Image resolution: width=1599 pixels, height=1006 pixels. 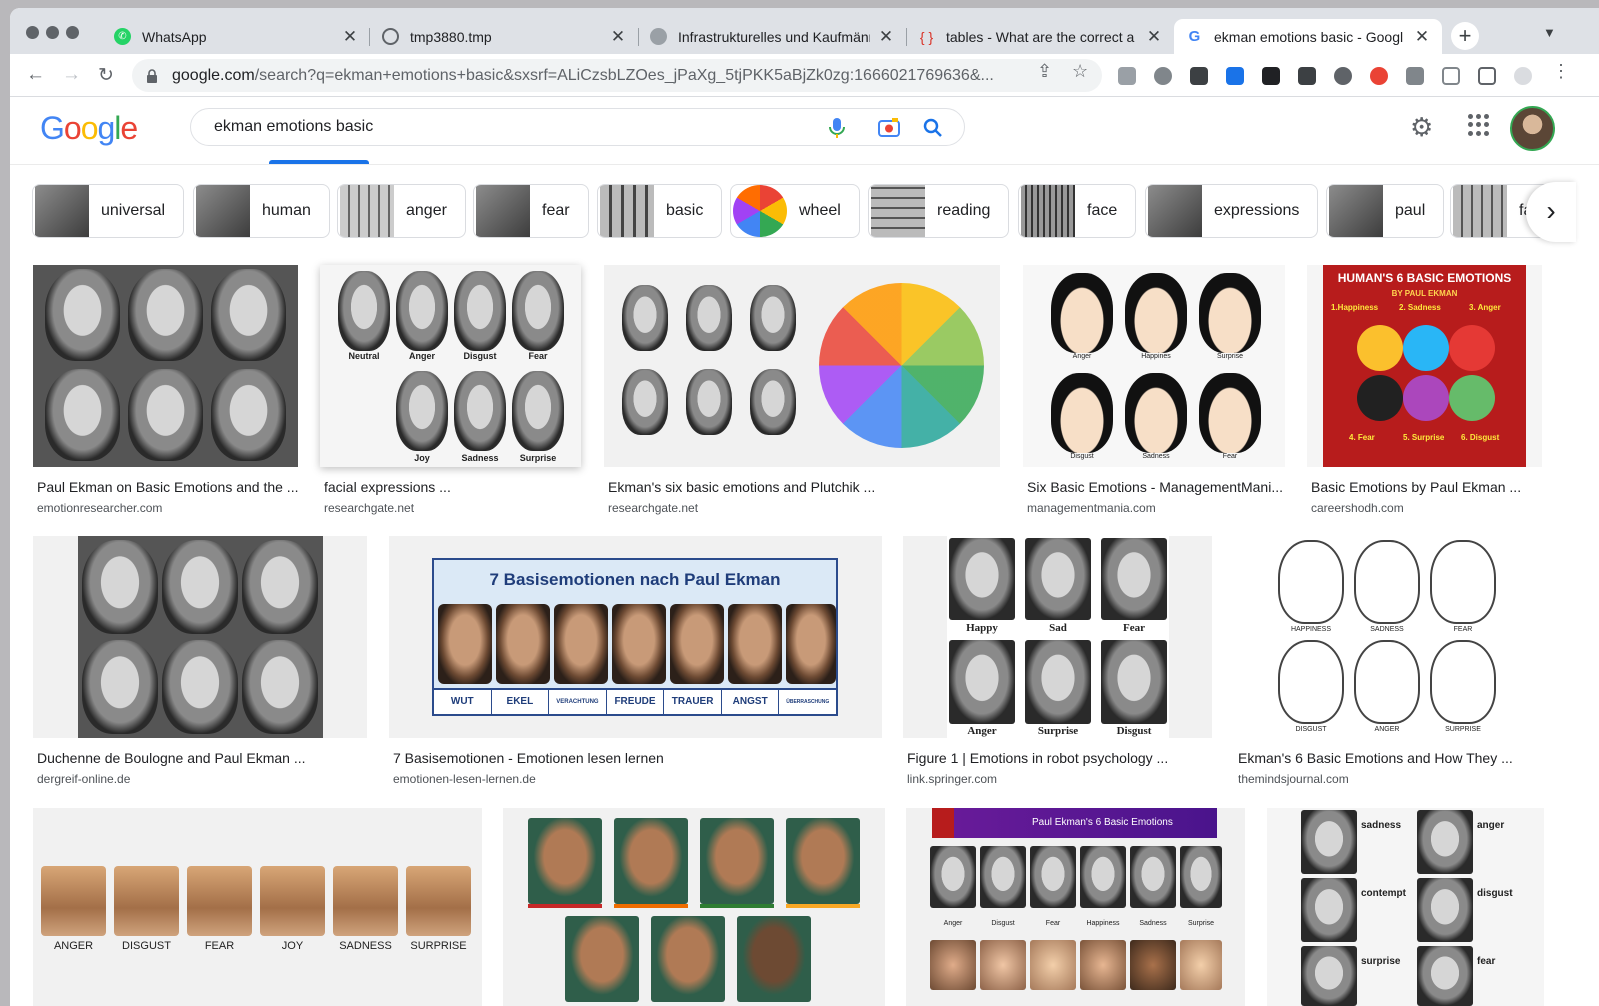 What do you see at coordinates (933, 128) in the screenshot?
I see `search-icon` at bounding box center [933, 128].